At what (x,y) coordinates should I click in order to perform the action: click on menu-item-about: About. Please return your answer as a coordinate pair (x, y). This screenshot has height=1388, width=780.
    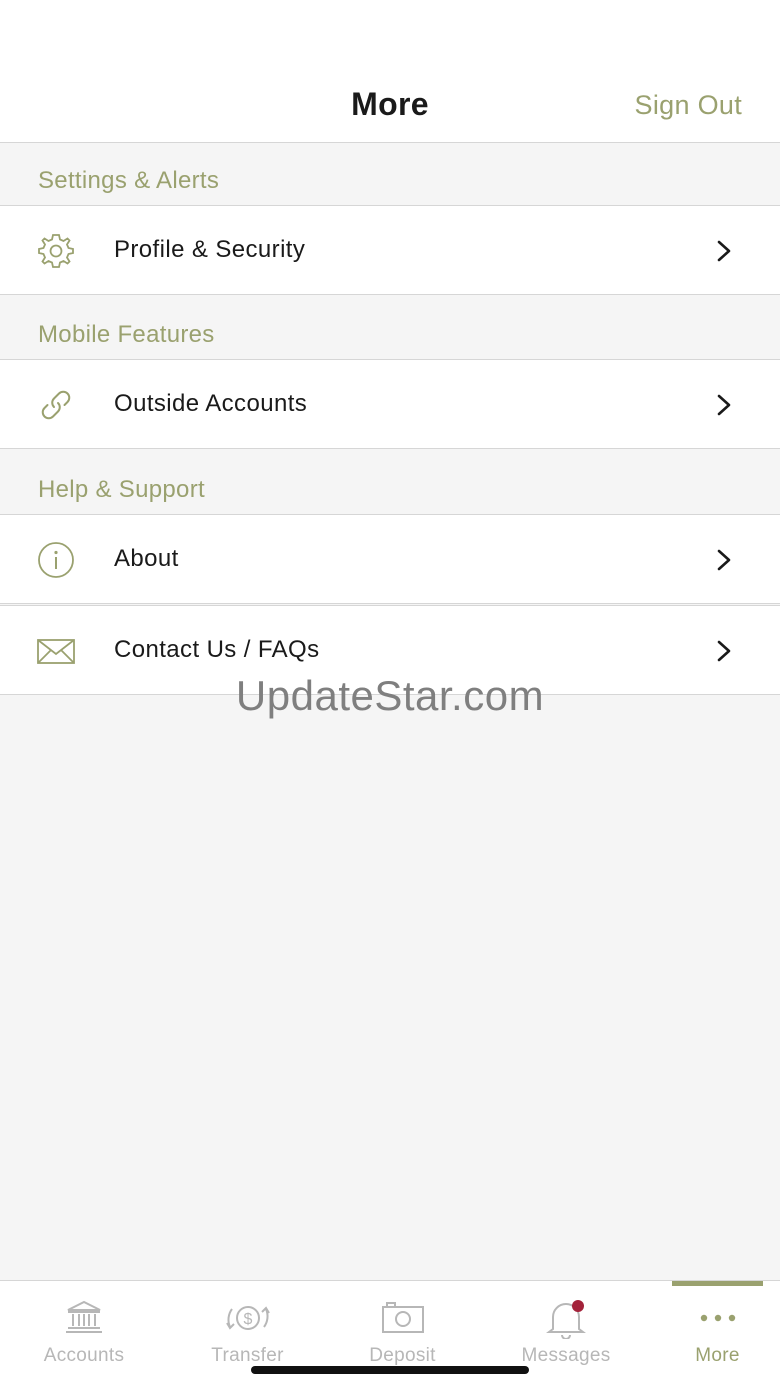
    Looking at the image, I should click on (390, 559).